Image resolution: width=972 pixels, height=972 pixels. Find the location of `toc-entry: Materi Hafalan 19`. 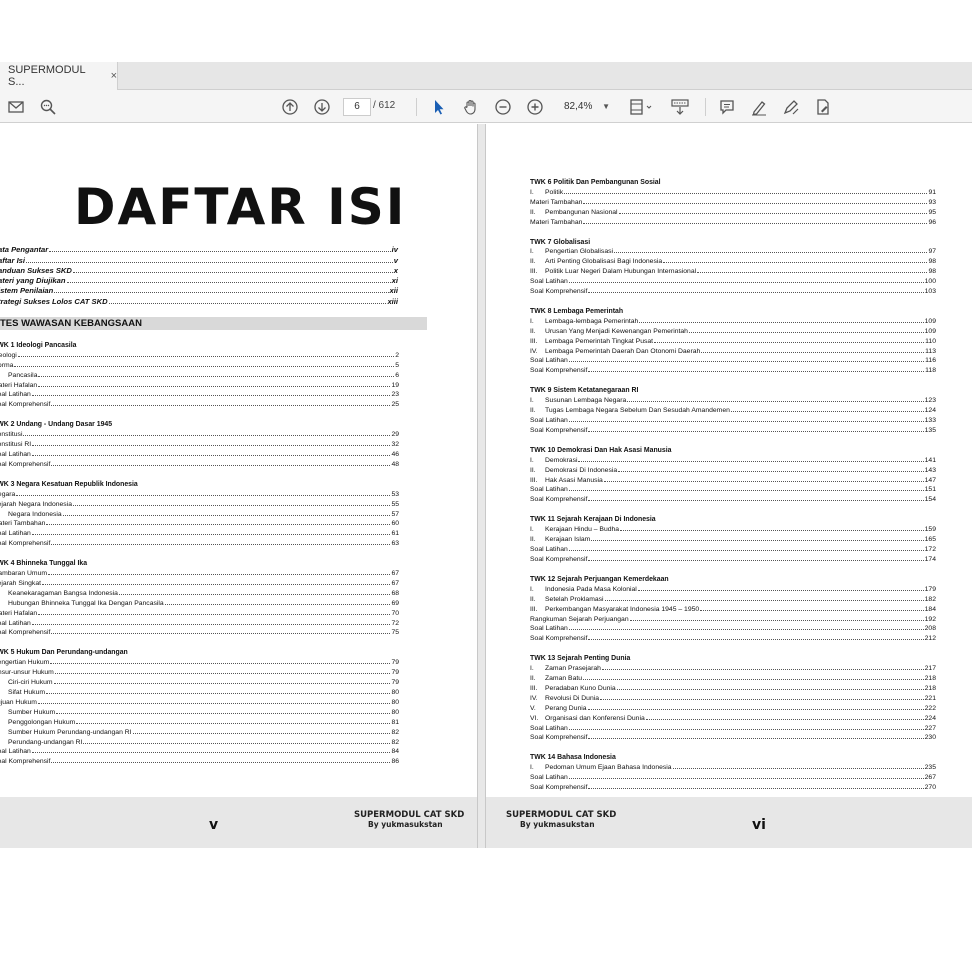

toc-entry: Materi Hafalan 19 is located at coordinates (199, 384).